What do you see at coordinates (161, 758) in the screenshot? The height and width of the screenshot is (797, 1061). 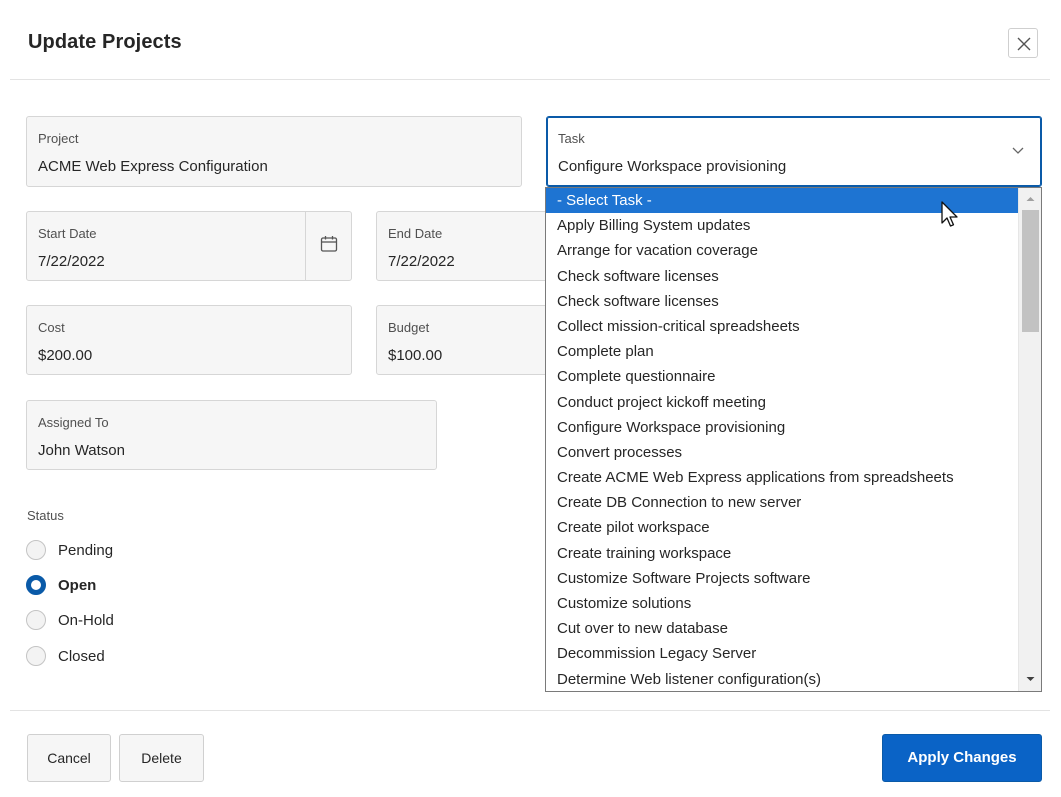 I see `delete-button: Delete` at bounding box center [161, 758].